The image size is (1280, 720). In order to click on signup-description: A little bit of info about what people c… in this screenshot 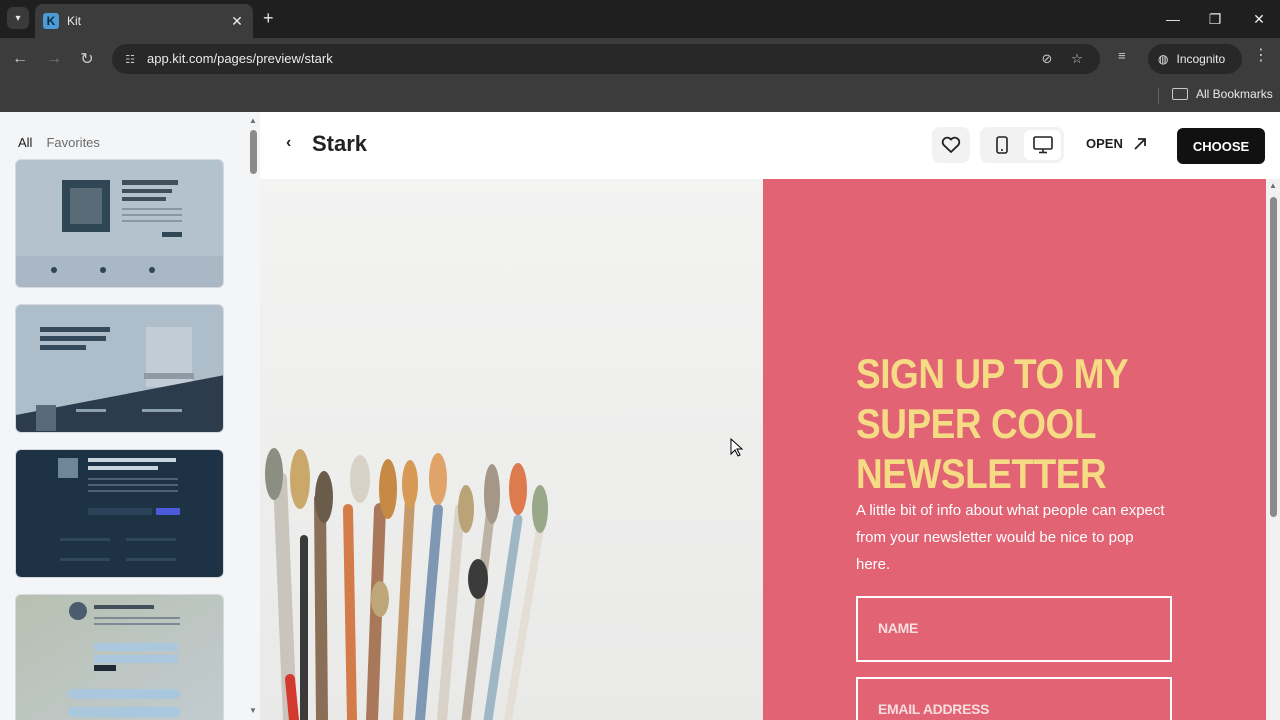, I will do `click(1010, 537)`.